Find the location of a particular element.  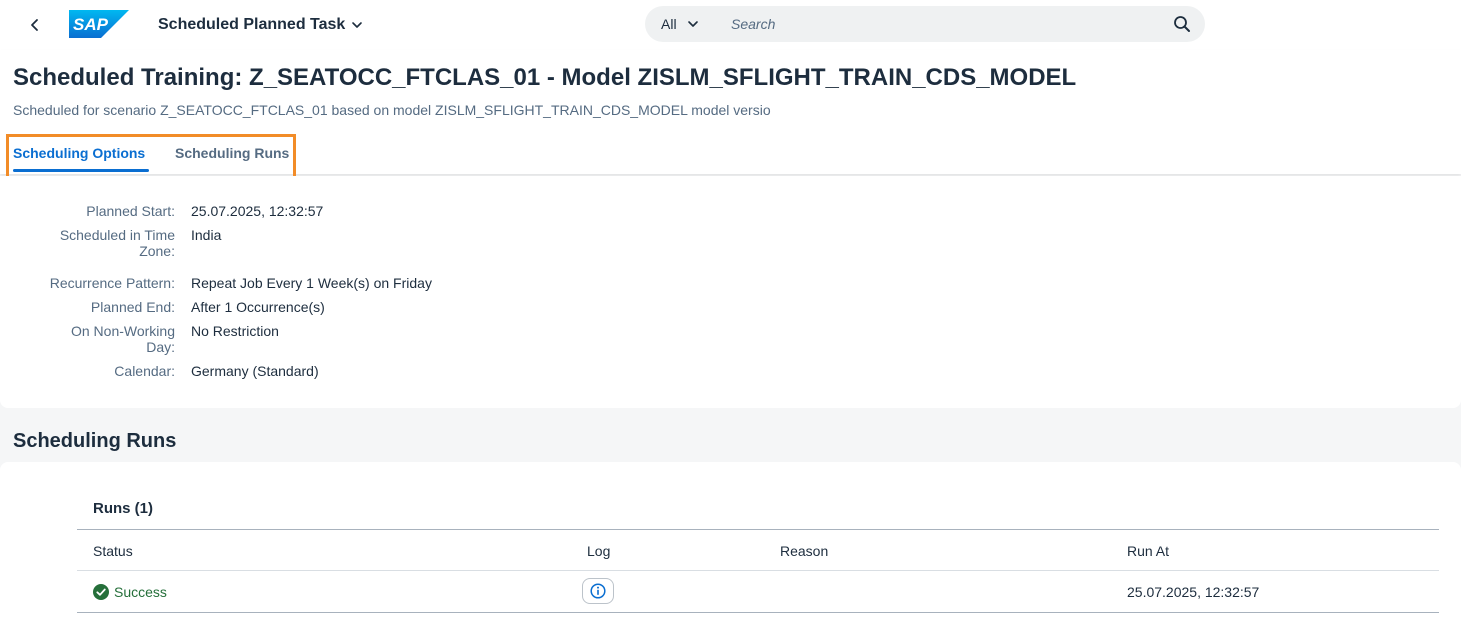

column-header-run-at: Run At is located at coordinates (1148, 551).